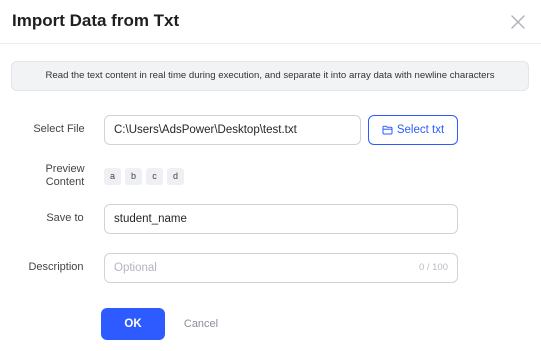  Describe the element at coordinates (150, 219) in the screenshot. I see `save-to-value: student_name` at that location.